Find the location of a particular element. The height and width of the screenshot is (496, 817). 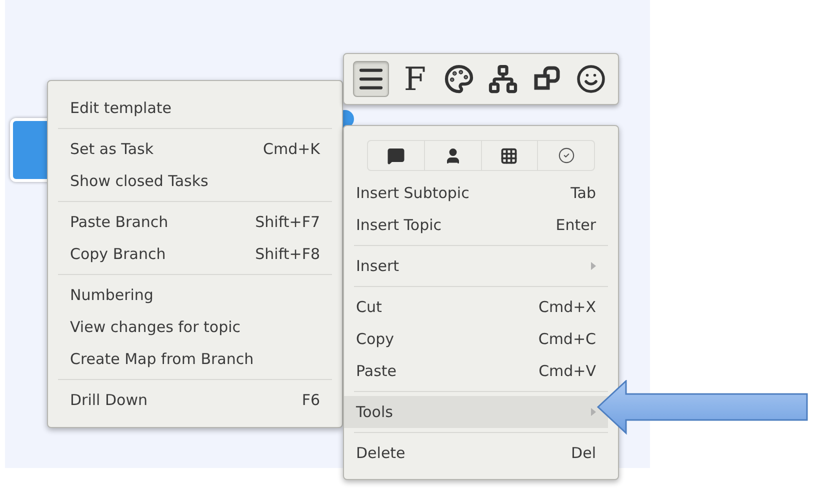

menu-item: Paste Cmd+V is located at coordinates (476, 371).